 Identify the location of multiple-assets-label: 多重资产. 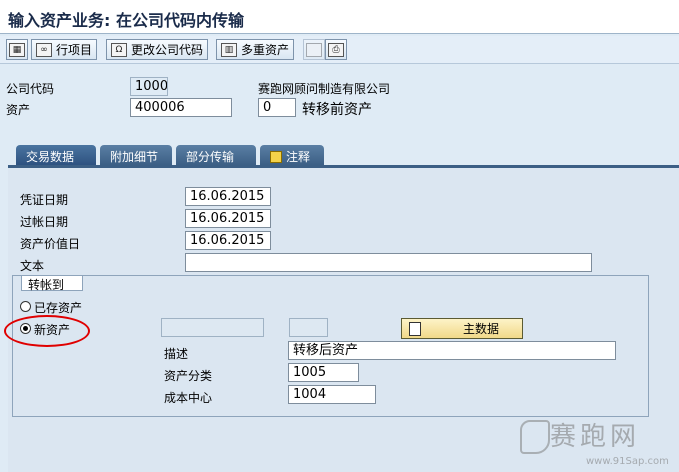
(265, 50).